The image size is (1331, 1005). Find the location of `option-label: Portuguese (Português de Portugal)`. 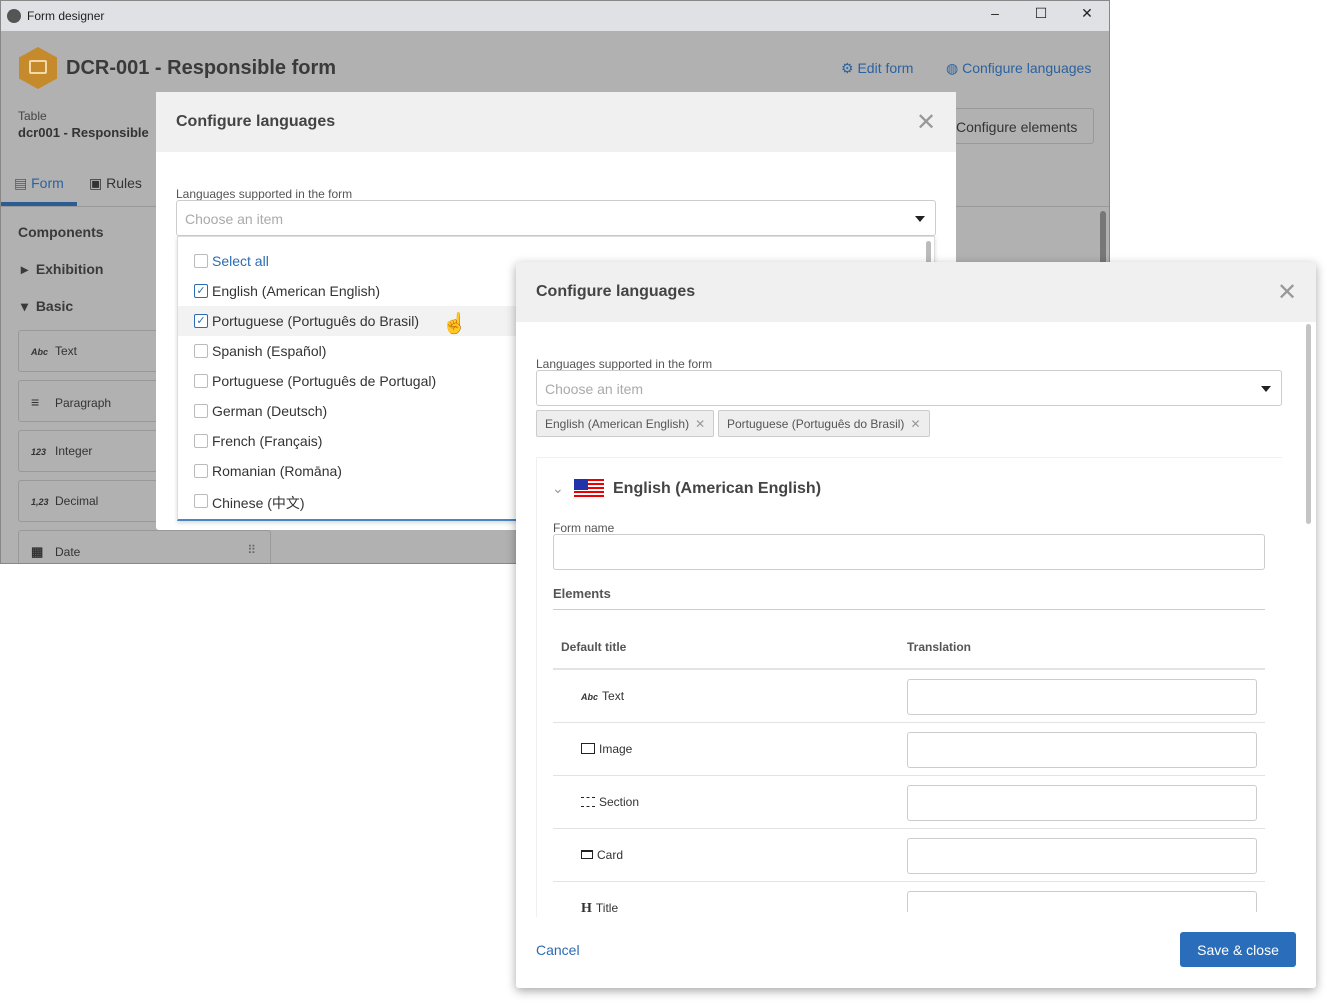

option-label: Portuguese (Português de Portugal) is located at coordinates (324, 381).